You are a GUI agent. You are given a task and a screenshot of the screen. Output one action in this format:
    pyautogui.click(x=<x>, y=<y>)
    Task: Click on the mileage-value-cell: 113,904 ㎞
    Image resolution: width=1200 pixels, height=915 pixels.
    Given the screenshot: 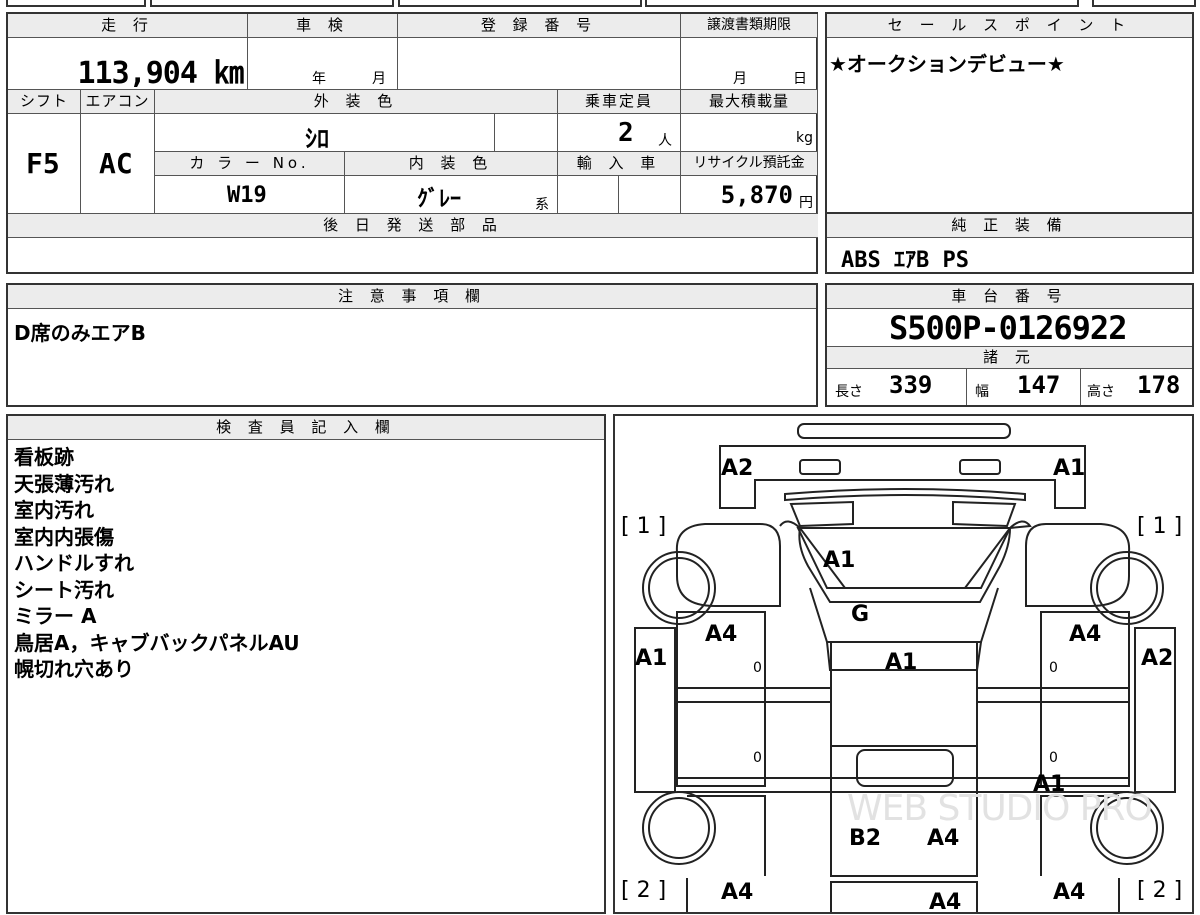 What is the action you would take?
    pyautogui.click(x=128, y=64)
    